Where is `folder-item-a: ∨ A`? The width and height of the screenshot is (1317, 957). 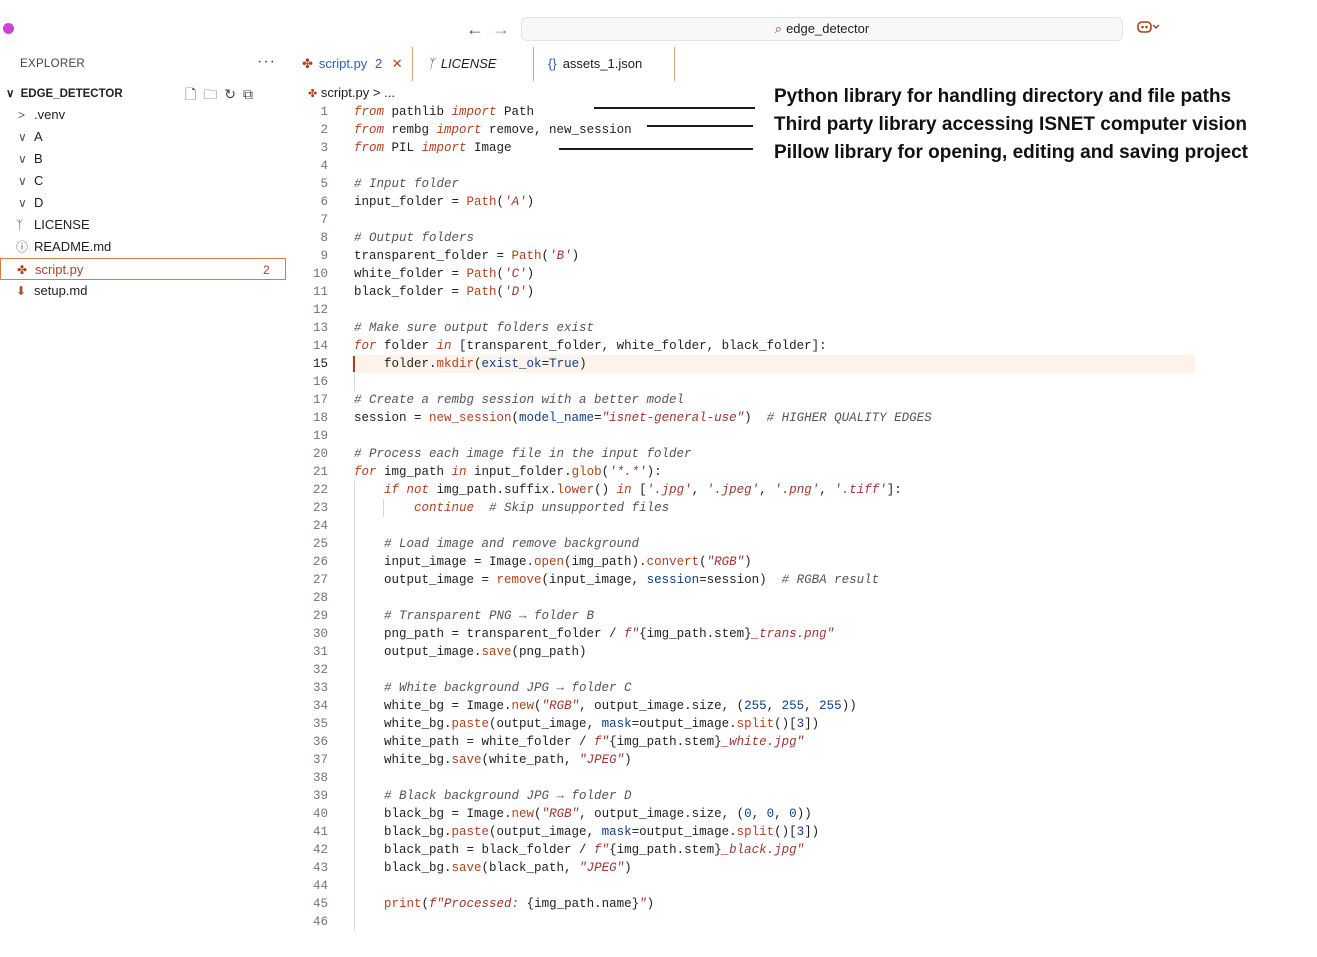 folder-item-a: ∨ A is located at coordinates (143, 137).